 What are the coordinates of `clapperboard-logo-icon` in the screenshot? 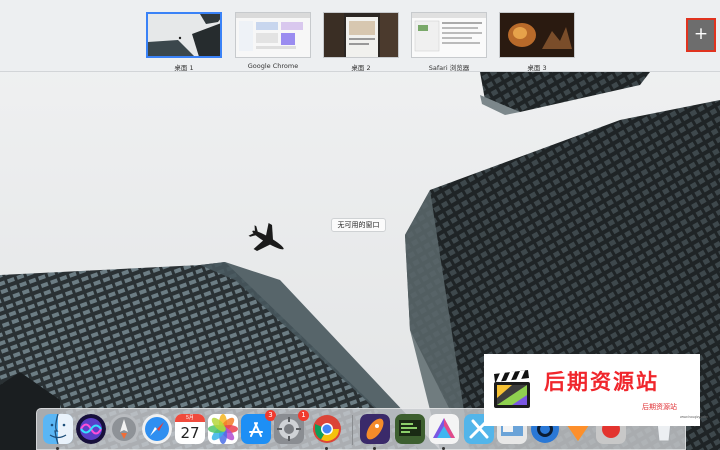 It's located at (512, 389).